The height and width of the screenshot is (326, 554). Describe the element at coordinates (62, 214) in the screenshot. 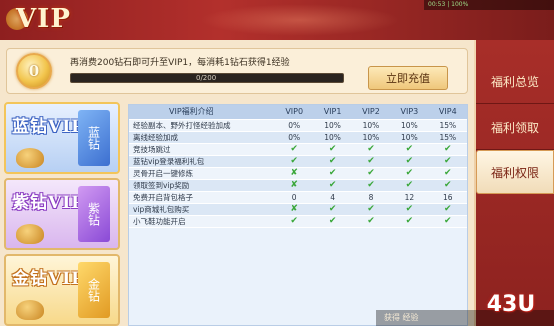

I see `card-purple-diamond-vip: 紫钻VIP 紫钻` at that location.